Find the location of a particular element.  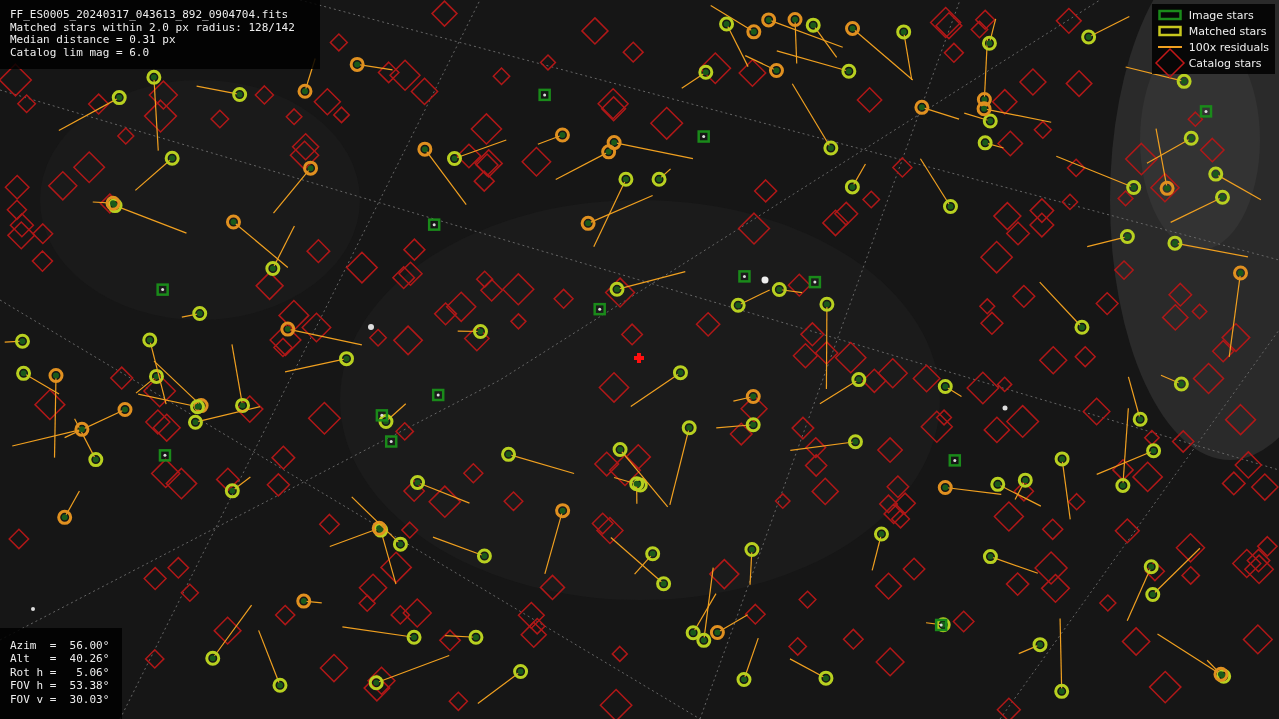

info-text: Azim = 56.00° is located at coordinates (60, 645).